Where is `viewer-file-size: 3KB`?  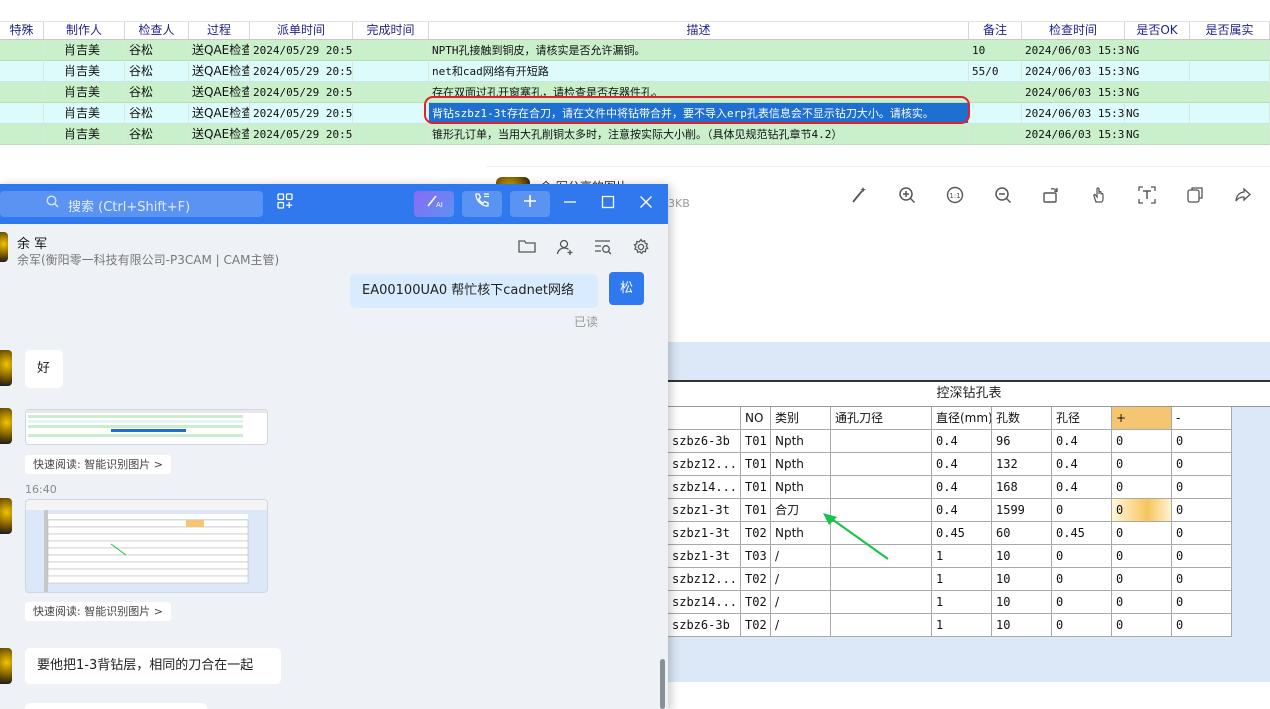
viewer-file-size: 3KB is located at coordinates (679, 203).